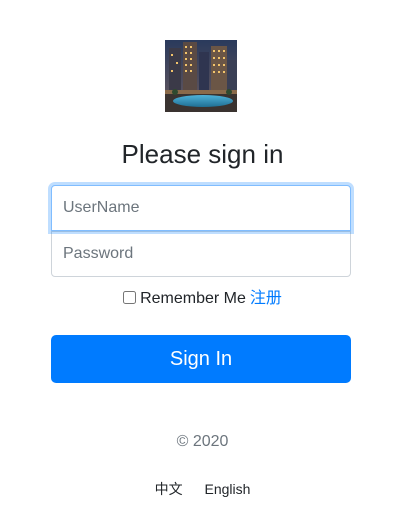 This screenshot has width=405, height=529. I want to click on page-title: Please sign in, so click(202, 154).